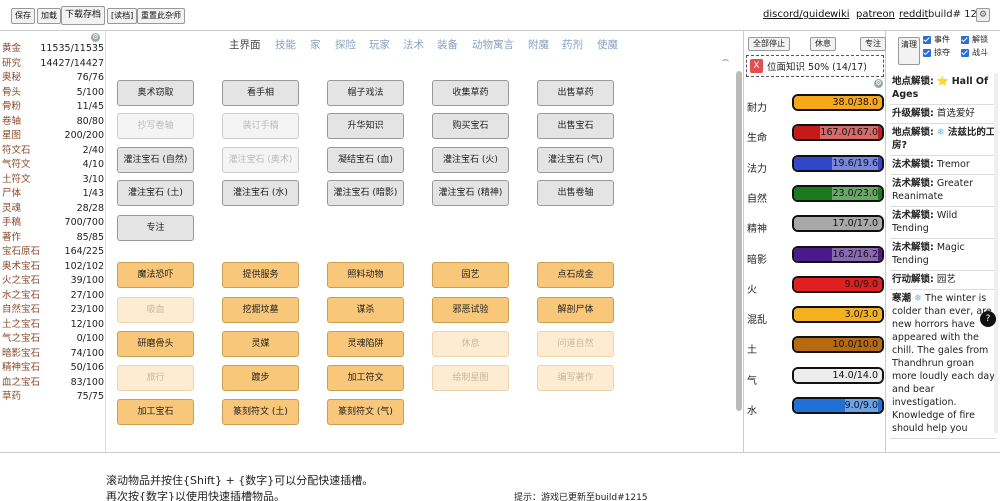 Image resolution: width=1000 pixels, height=501 pixels. Describe the element at coordinates (943, 191) in the screenshot. I see `log-entry: 法术解锁: Greater Reanimate` at that location.